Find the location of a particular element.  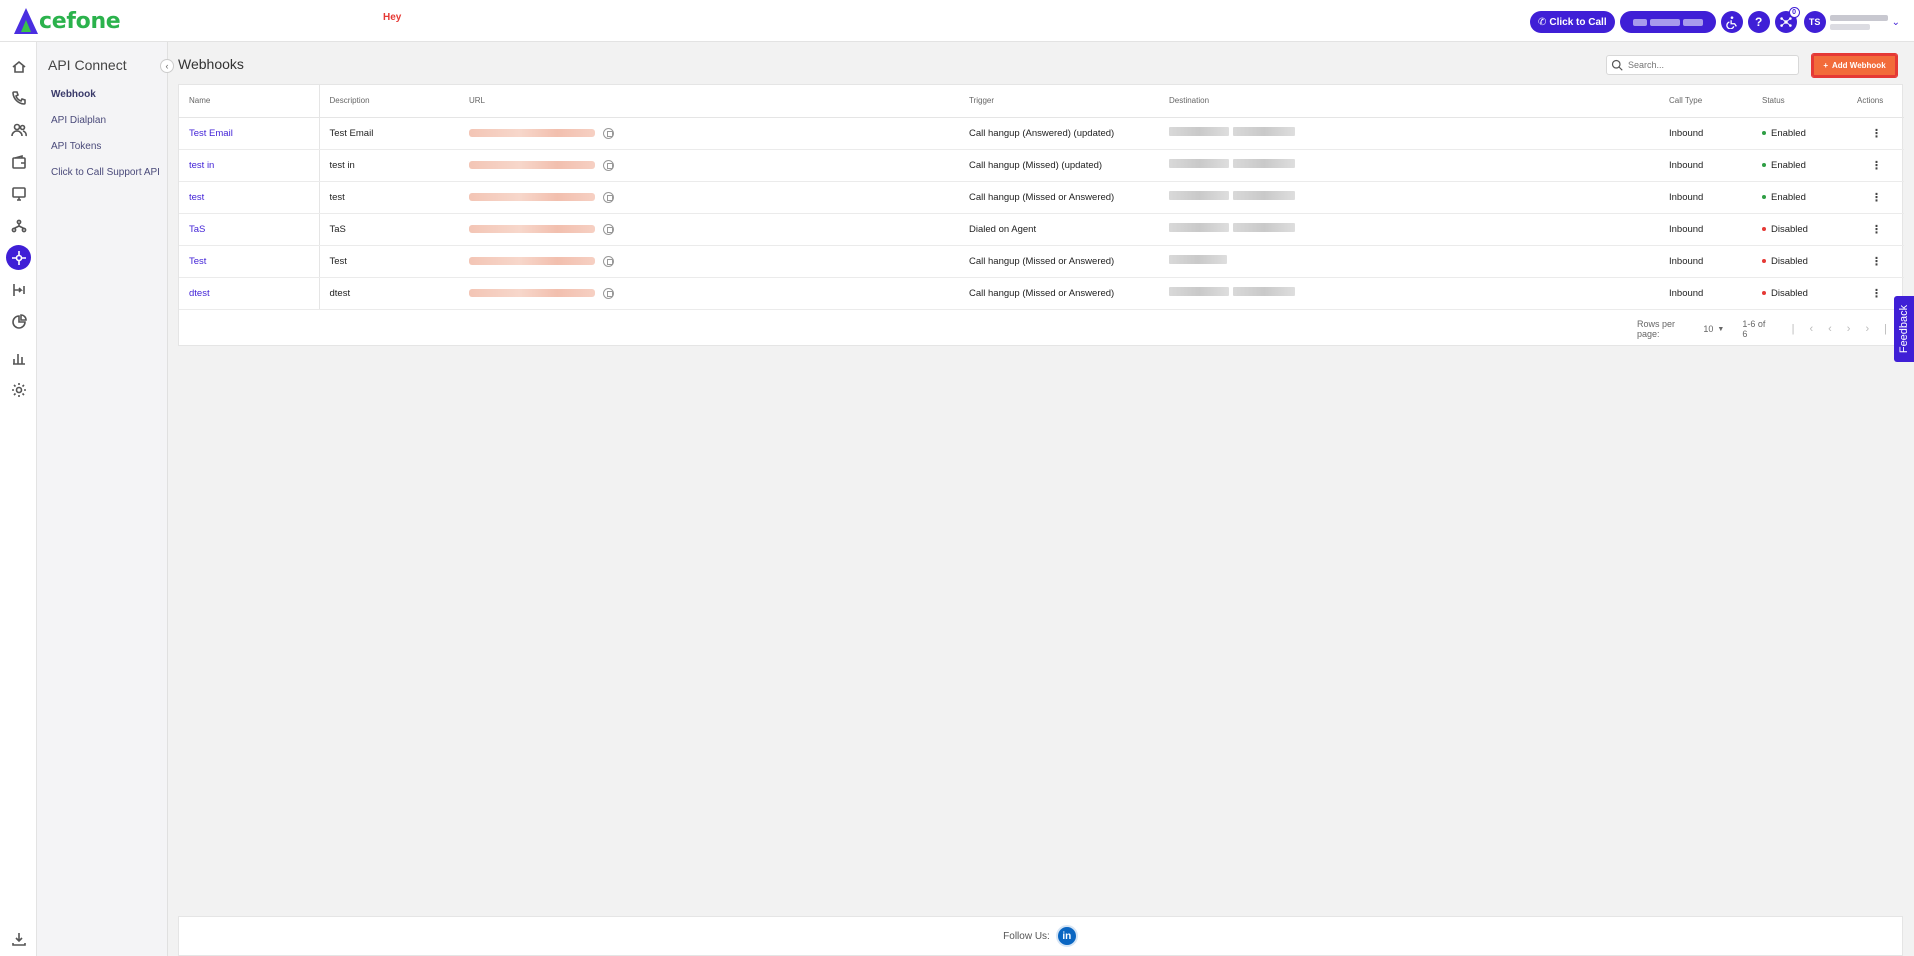

wallet-nav is located at coordinates (18, 161).